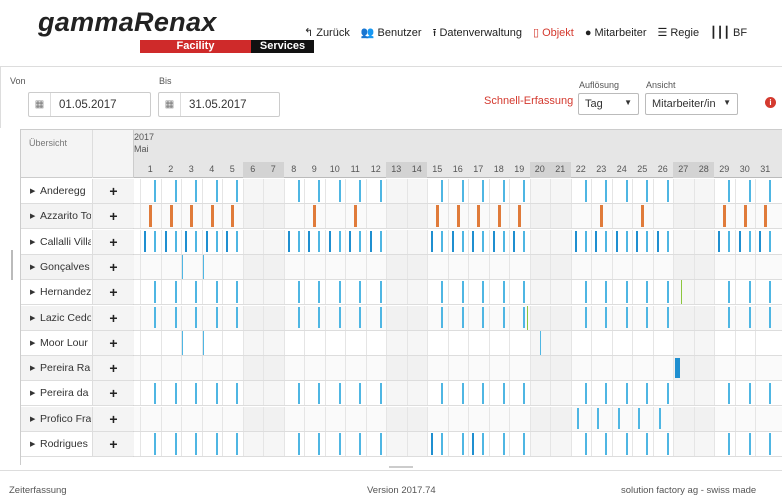 This screenshot has width=782, height=496. What do you see at coordinates (401, 467) in the screenshot?
I see `scroll-handle` at bounding box center [401, 467].